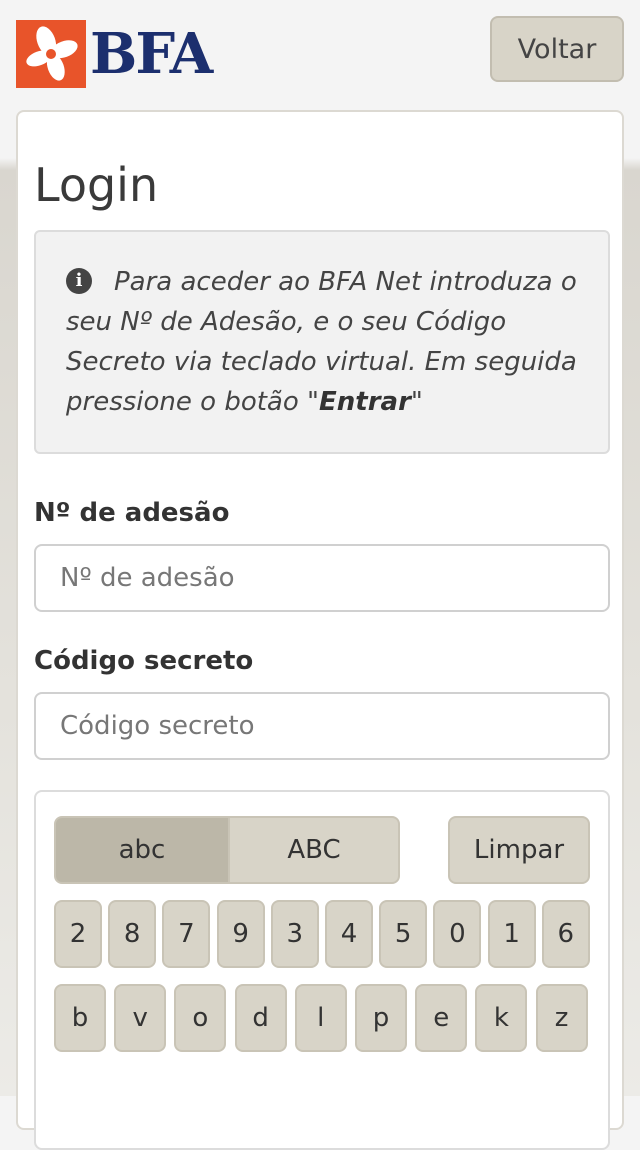 The image size is (640, 1150). Describe the element at coordinates (142, 850) in the screenshot. I see `lowercase-toggle: abc` at that location.